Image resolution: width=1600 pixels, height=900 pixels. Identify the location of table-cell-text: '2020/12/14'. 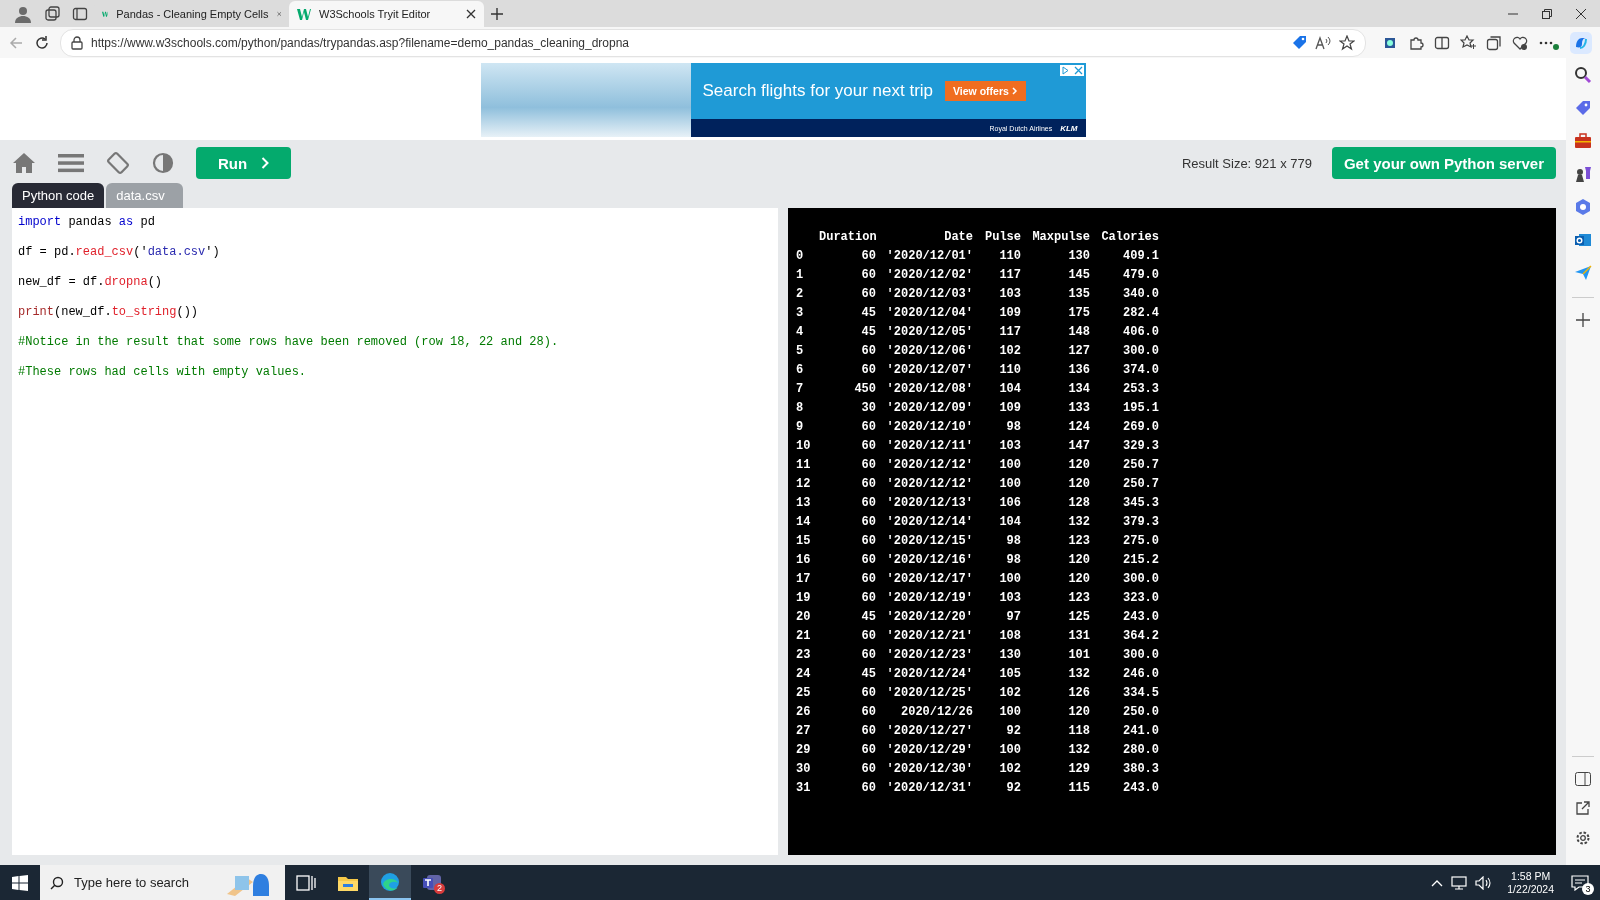
(929, 522).